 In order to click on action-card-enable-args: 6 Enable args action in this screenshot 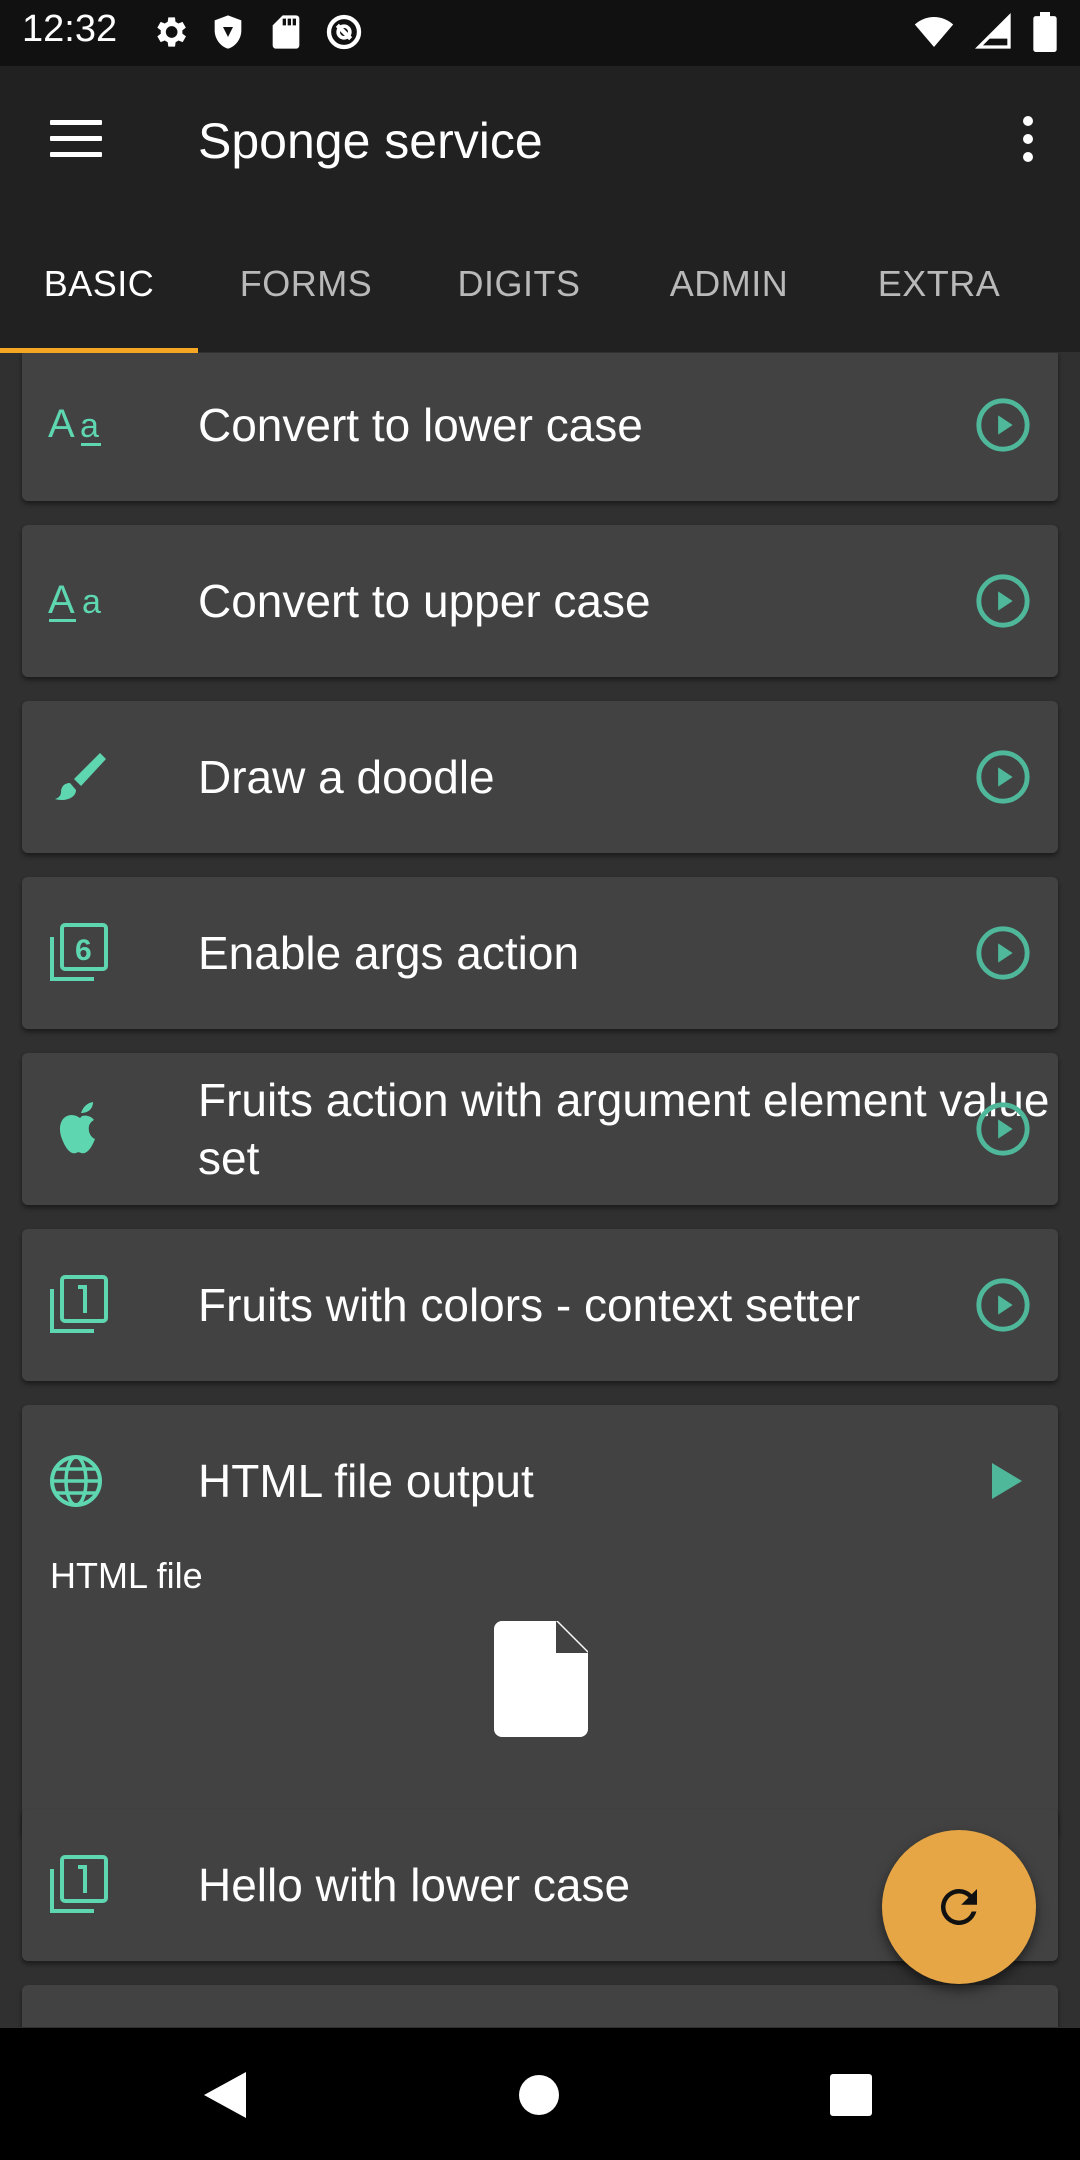, I will do `click(540, 953)`.